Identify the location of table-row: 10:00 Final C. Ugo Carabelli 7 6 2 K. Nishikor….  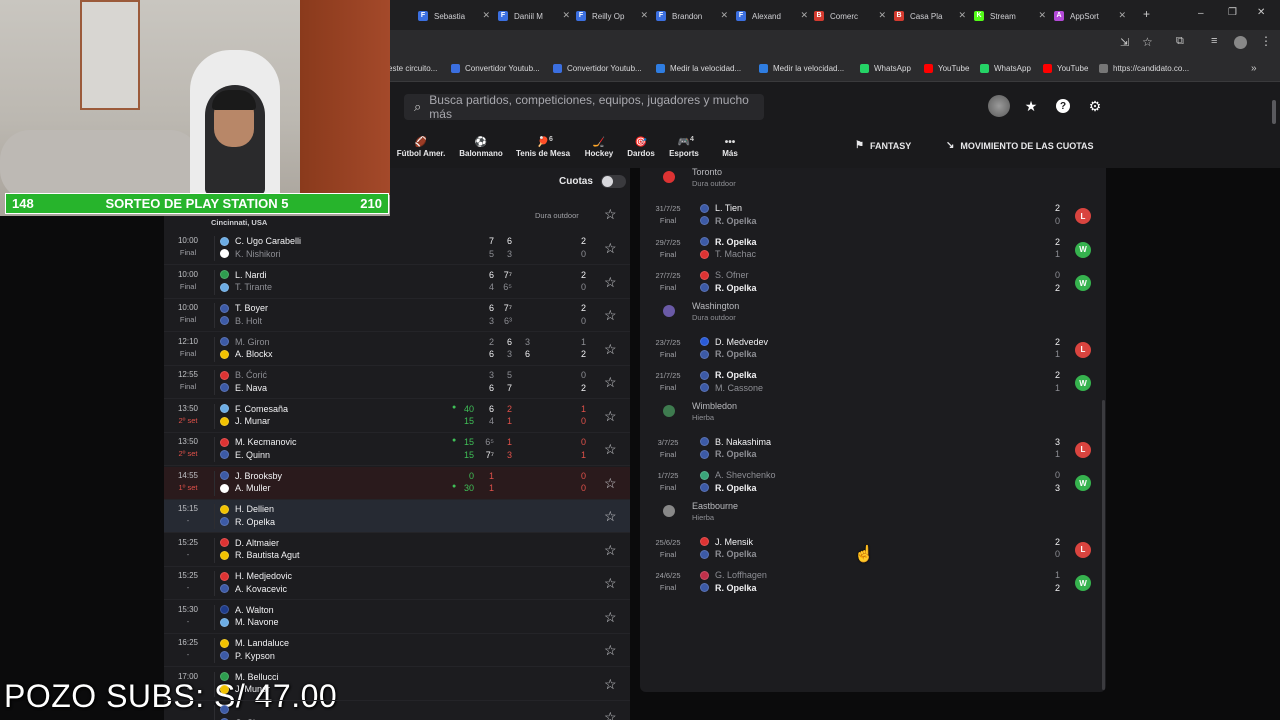
(397, 248).